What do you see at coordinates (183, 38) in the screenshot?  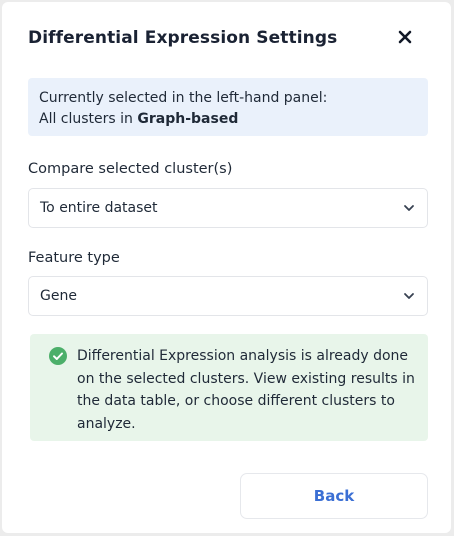 I see `dialog-title: Differential Expression Settings` at bounding box center [183, 38].